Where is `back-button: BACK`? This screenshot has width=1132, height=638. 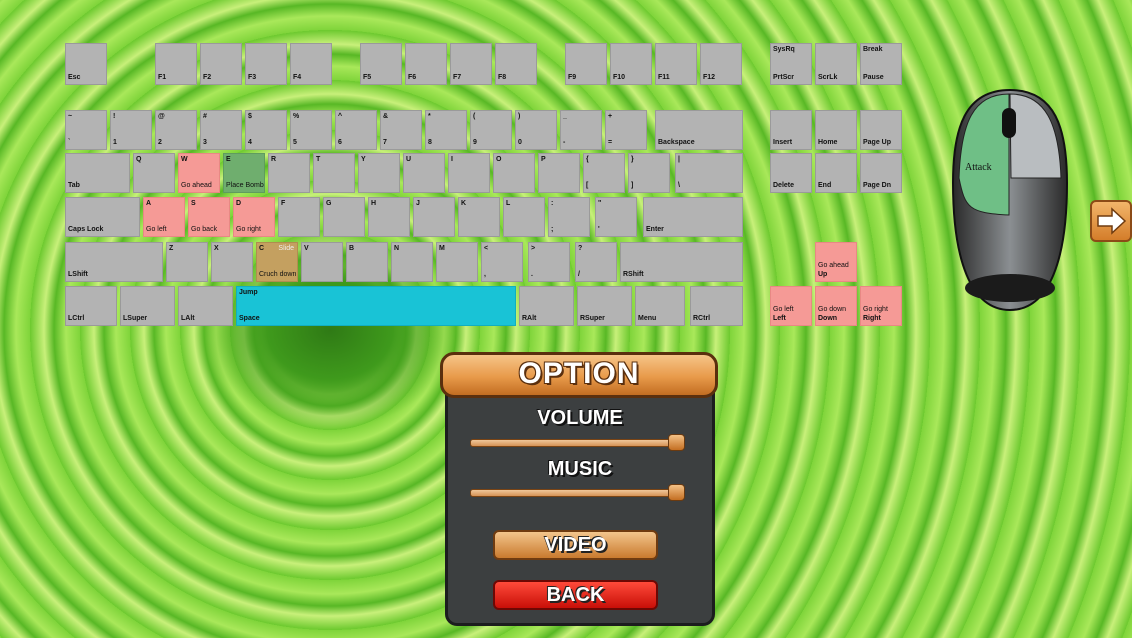
back-button: BACK is located at coordinates (575, 595).